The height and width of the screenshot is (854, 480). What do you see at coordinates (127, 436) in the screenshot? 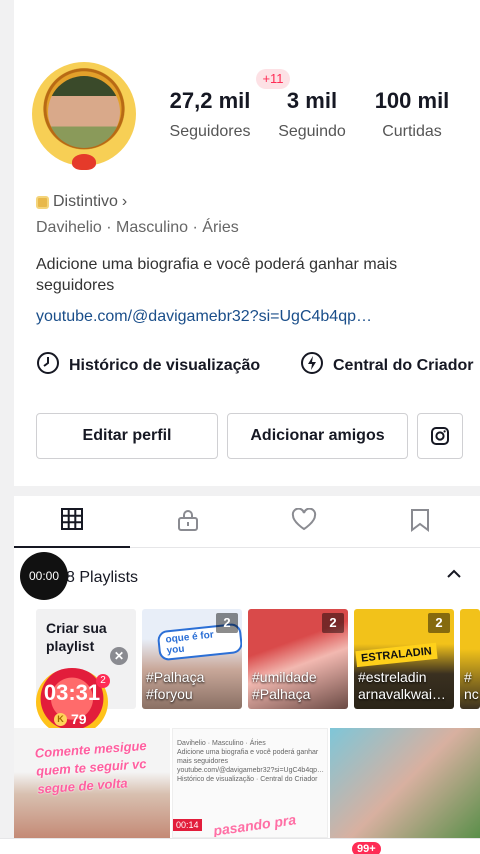
I see `edit-profile-button: Editar perfil` at bounding box center [127, 436].